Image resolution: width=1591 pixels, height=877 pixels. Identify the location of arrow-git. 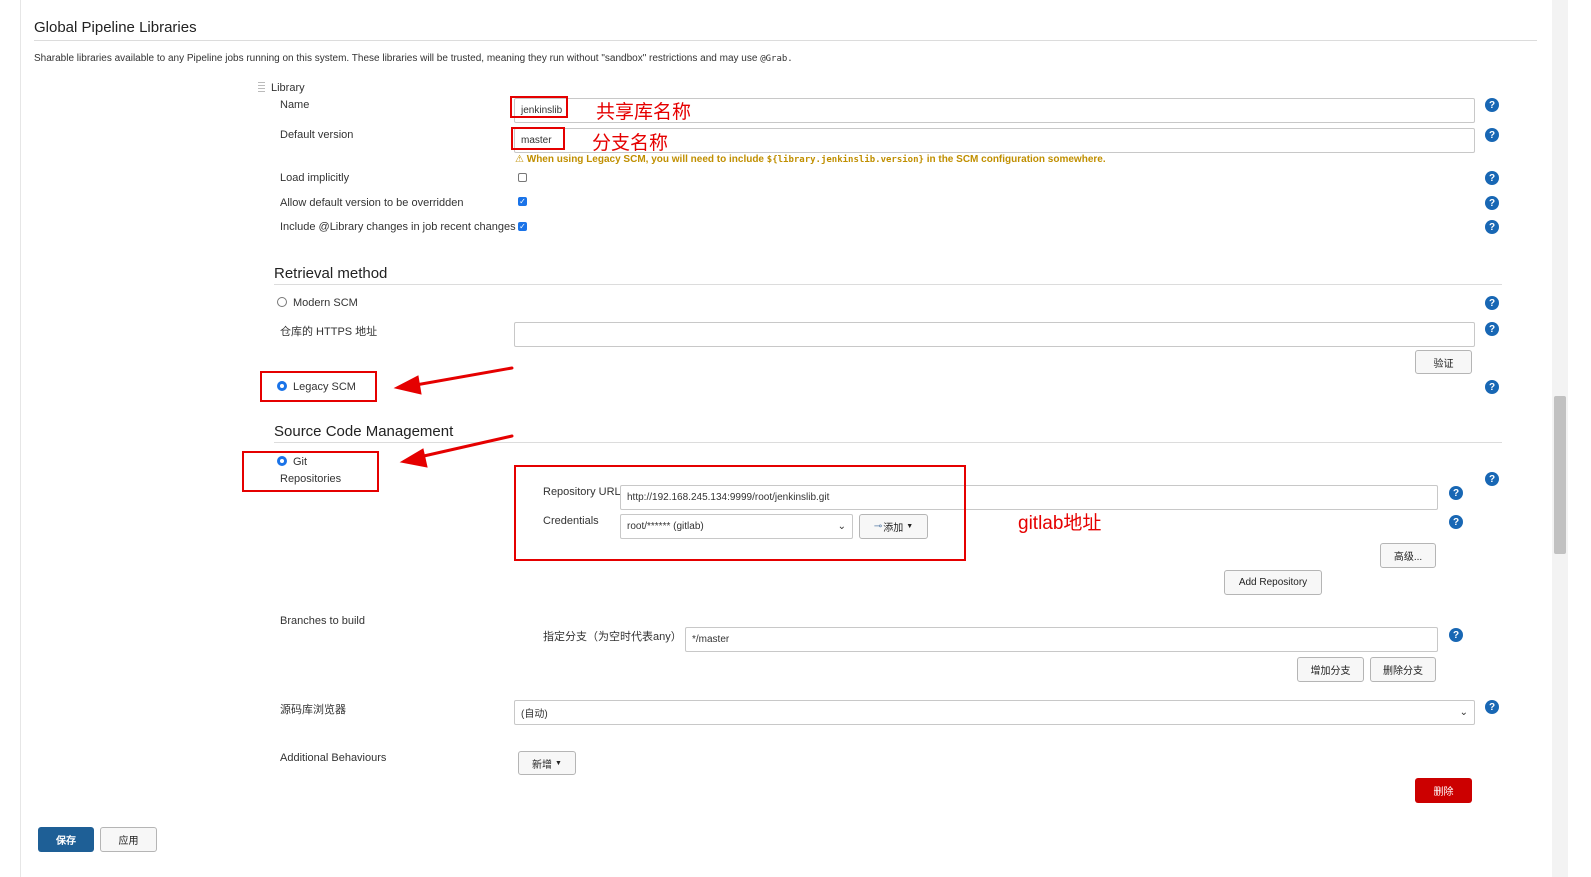
(463, 447).